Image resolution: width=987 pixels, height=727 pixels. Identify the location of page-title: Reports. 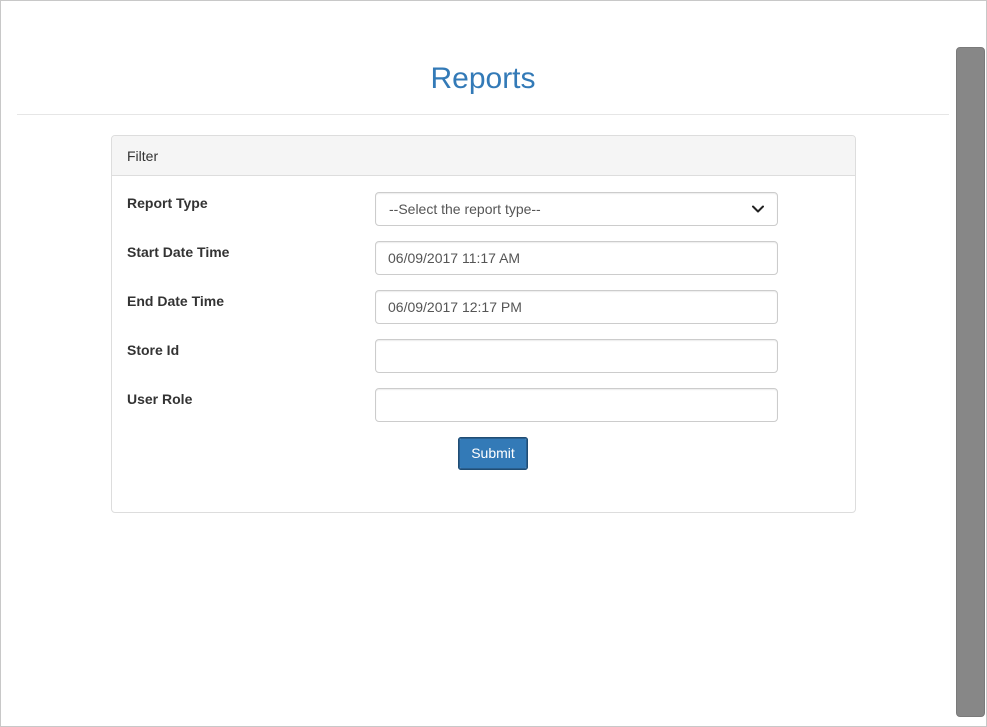
(483, 78).